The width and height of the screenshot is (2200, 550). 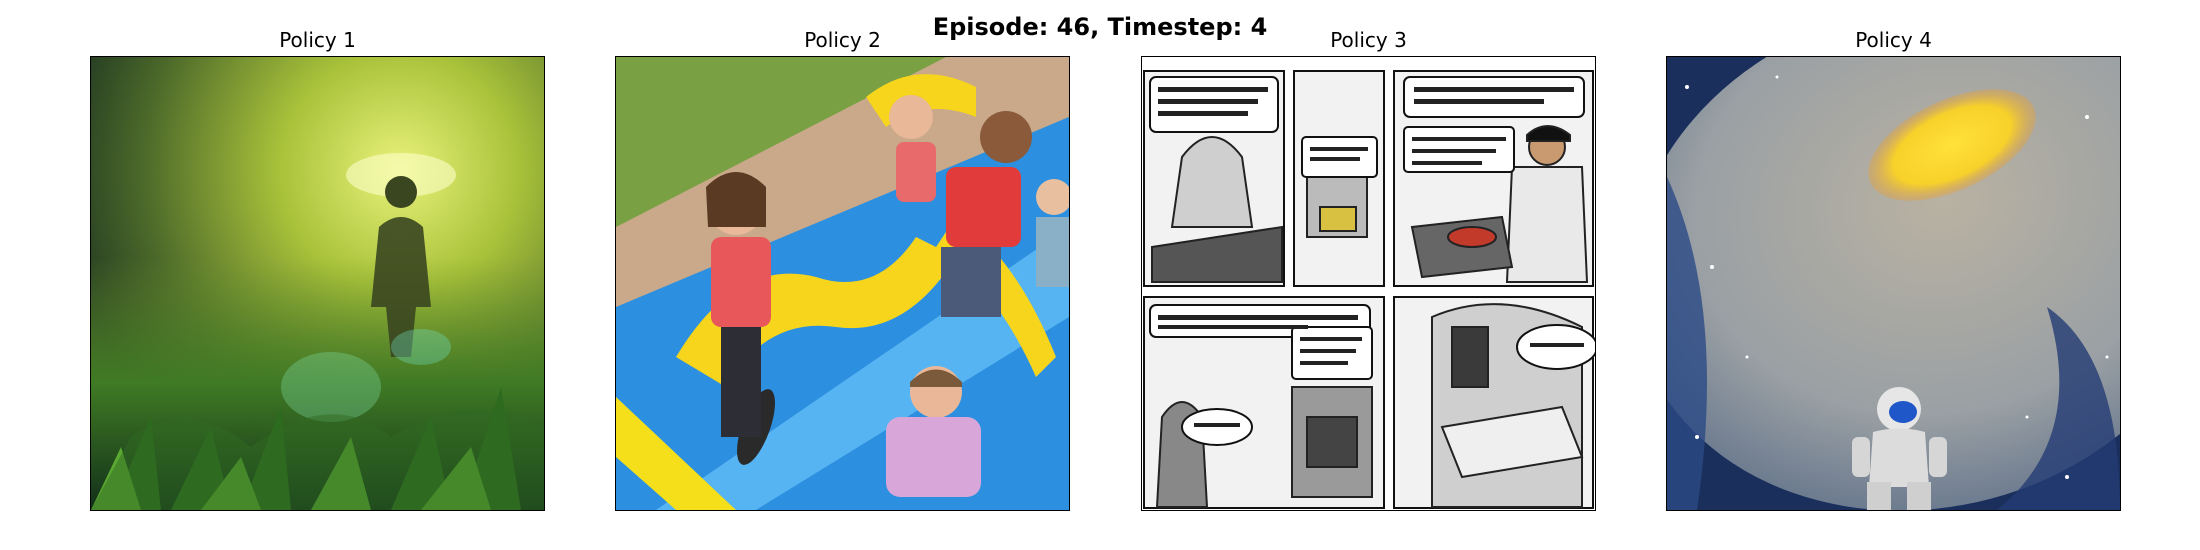 What do you see at coordinates (842, 40) in the screenshot?
I see `panel-title-2: Policy 2` at bounding box center [842, 40].